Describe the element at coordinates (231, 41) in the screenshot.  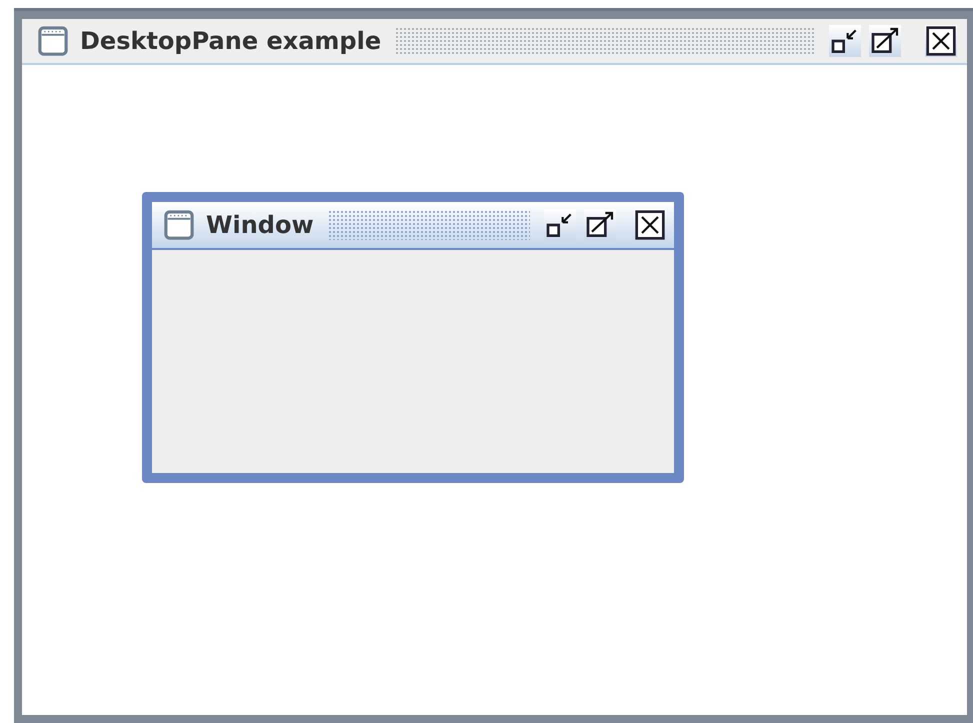
I see `window-title: DesktopPane example` at that location.